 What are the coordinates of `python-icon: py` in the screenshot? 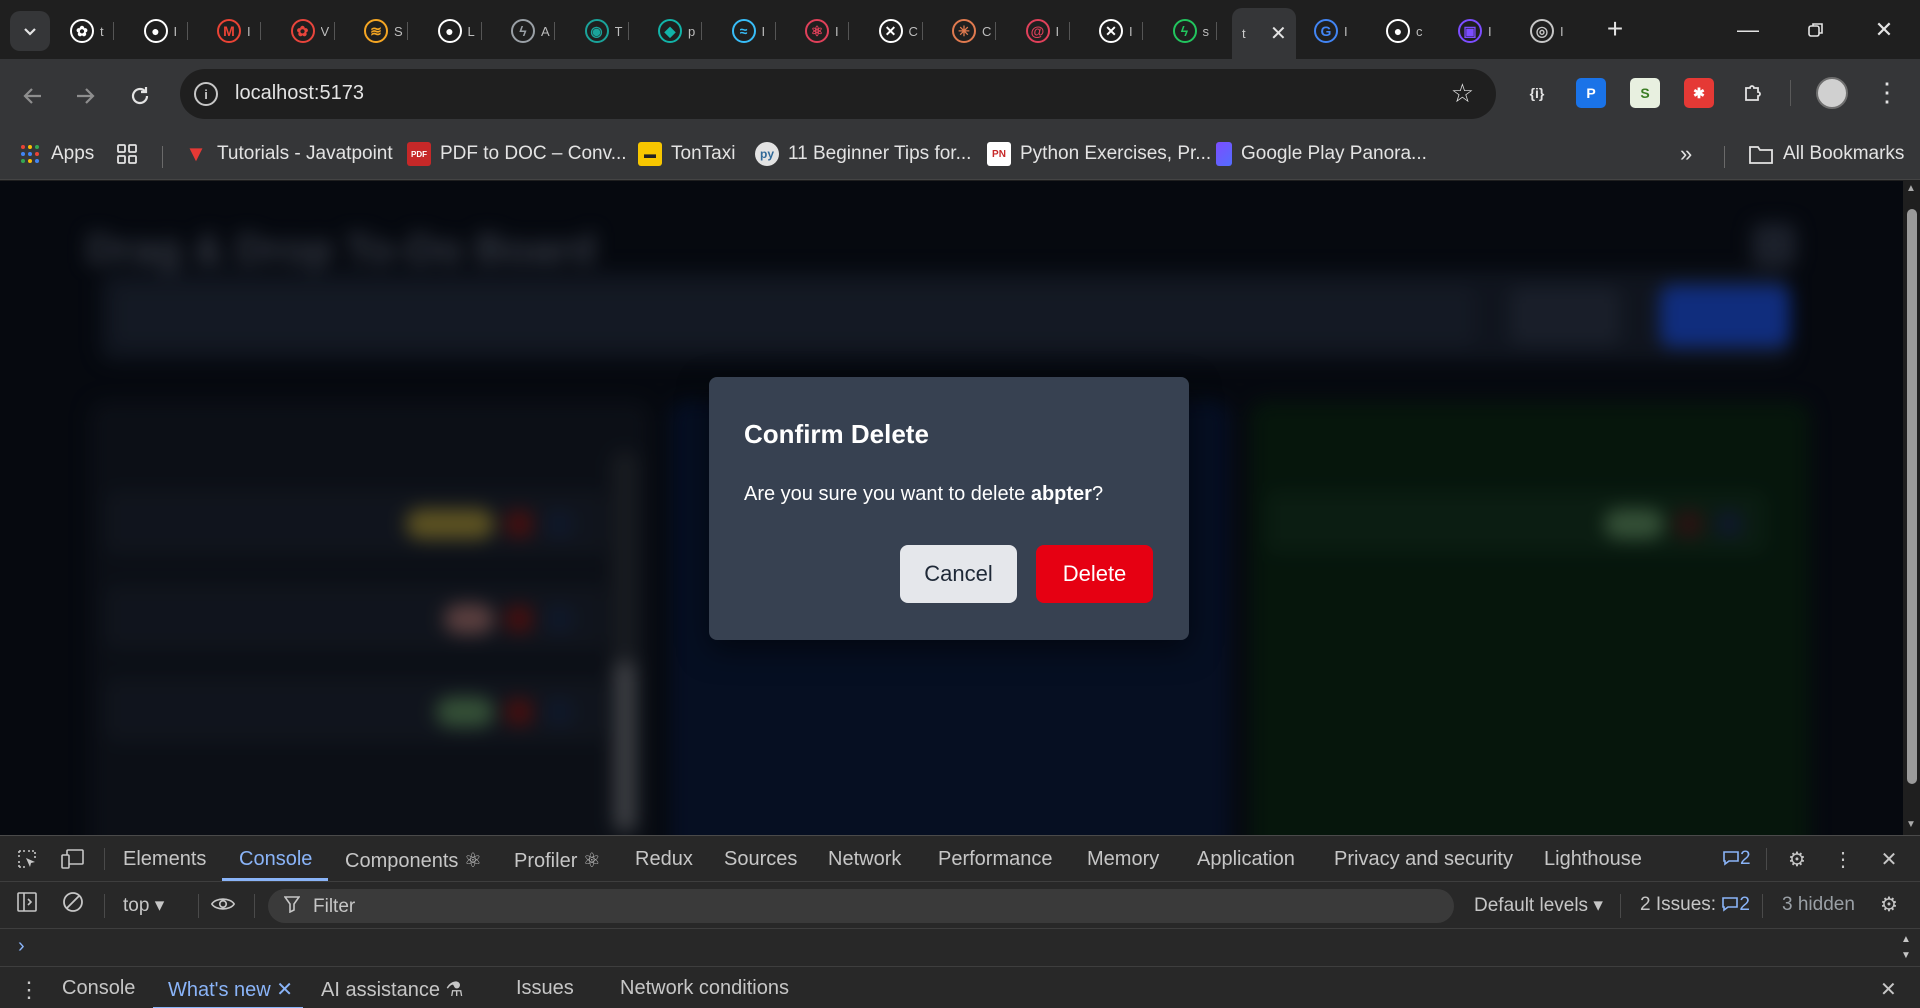 It's located at (767, 154).